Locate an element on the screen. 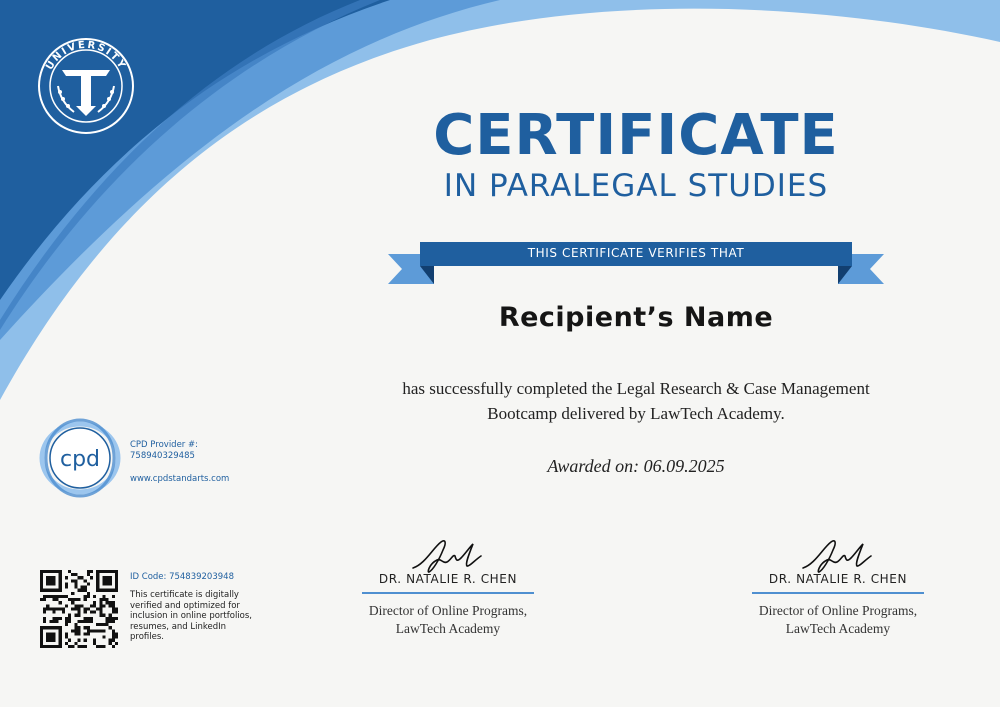  awarded-label: Awarded on: is located at coordinates (593, 466).